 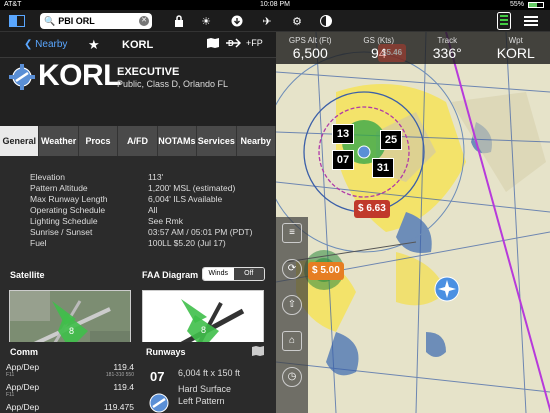 What do you see at coordinates (99, 141) in the screenshot?
I see `tab-procs: Procs` at bounding box center [99, 141].